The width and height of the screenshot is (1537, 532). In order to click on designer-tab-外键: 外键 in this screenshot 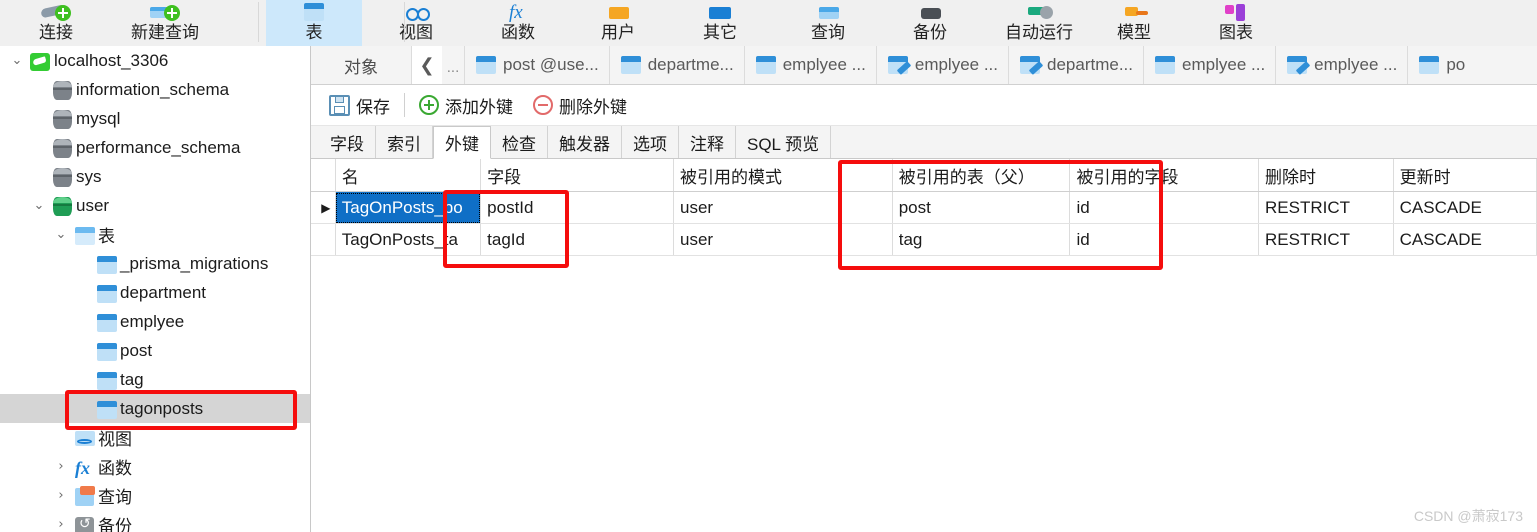, I will do `click(462, 142)`.